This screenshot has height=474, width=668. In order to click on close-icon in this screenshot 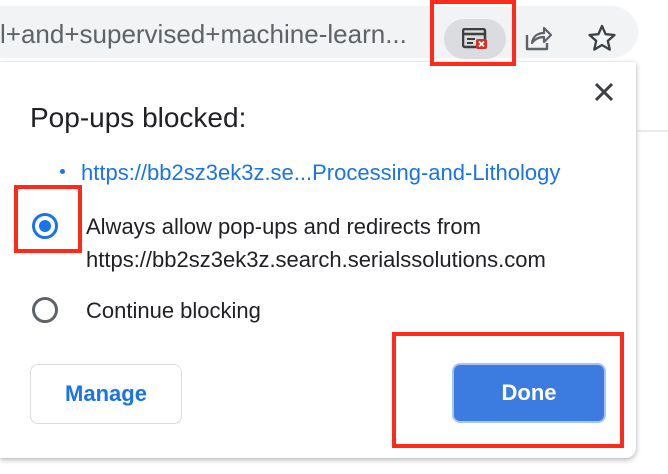, I will do `click(604, 92)`.